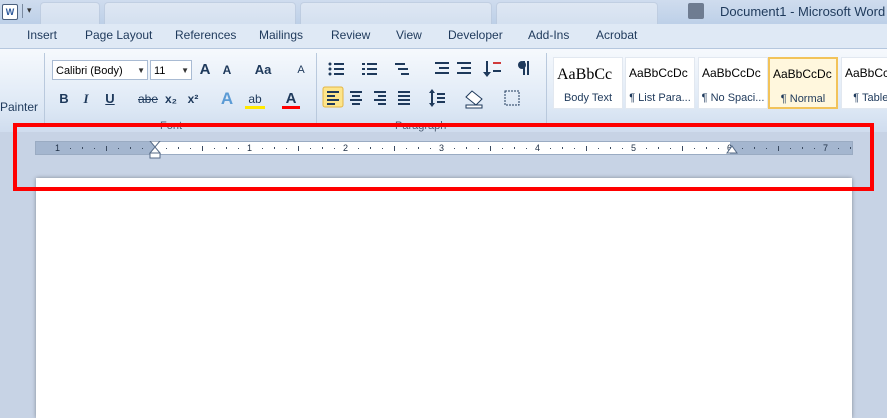 The image size is (887, 418). I want to click on tab-mailings: Mailings, so click(281, 35).